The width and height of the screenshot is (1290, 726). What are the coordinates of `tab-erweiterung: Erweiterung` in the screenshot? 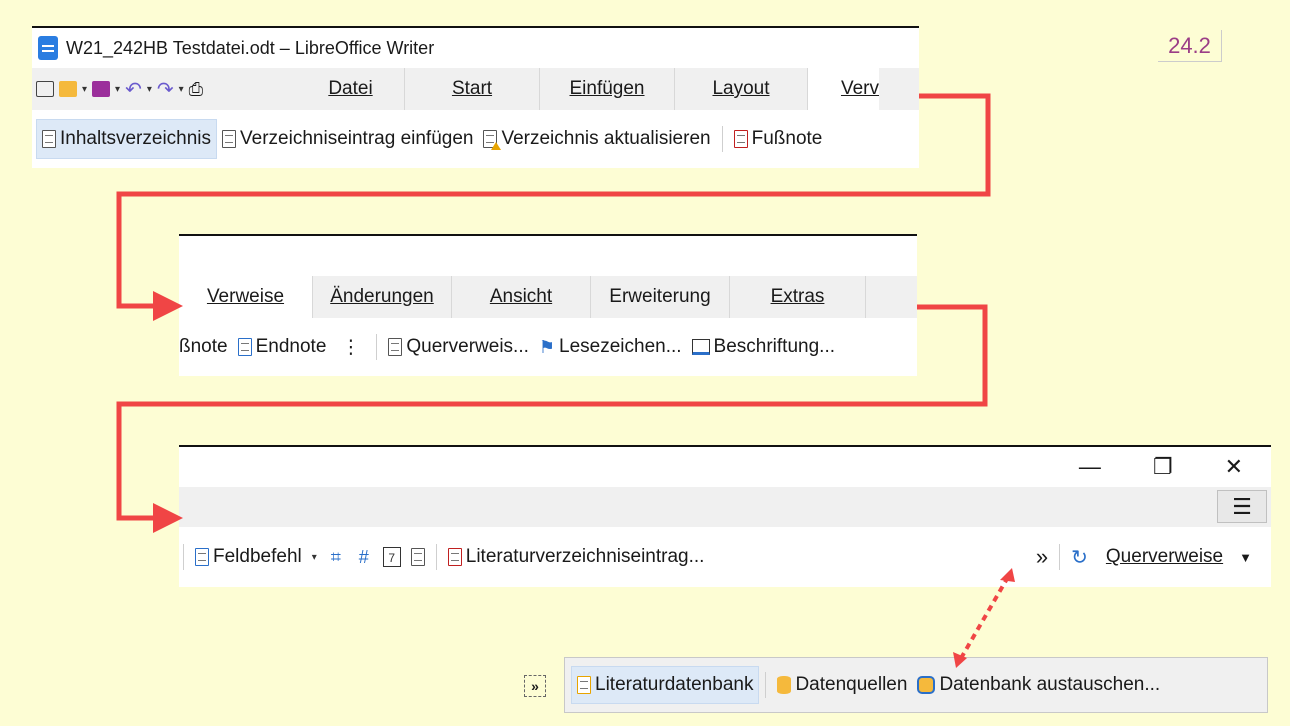 It's located at (660, 297).